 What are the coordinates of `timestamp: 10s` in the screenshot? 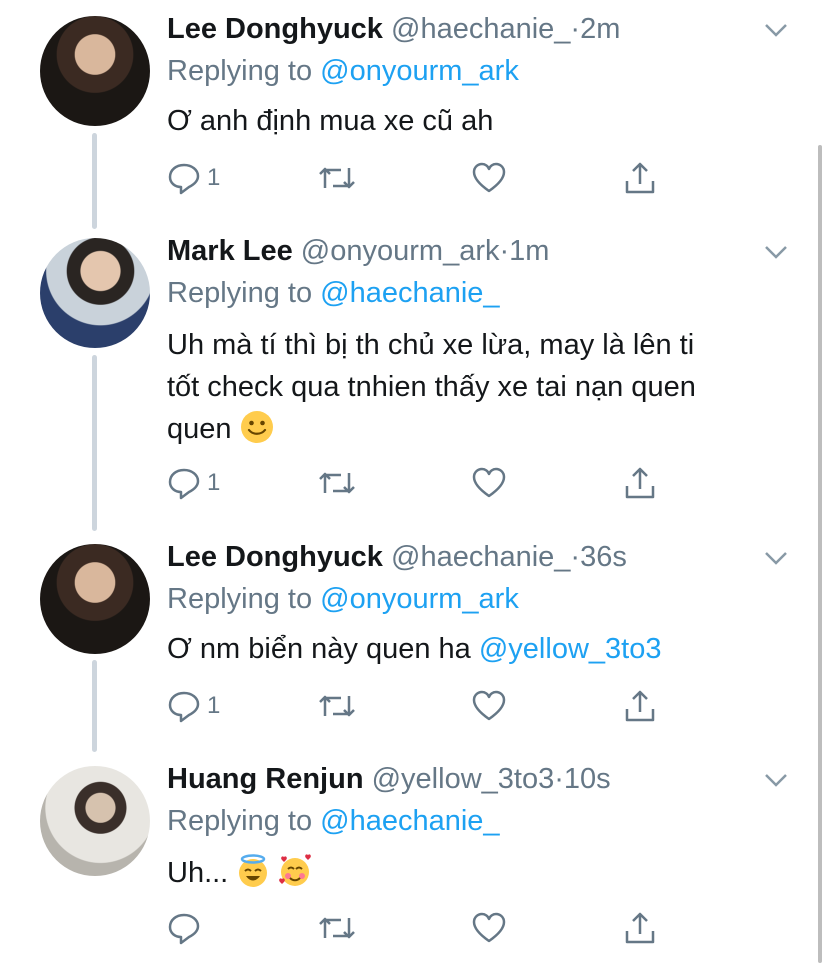 It's located at (587, 779).